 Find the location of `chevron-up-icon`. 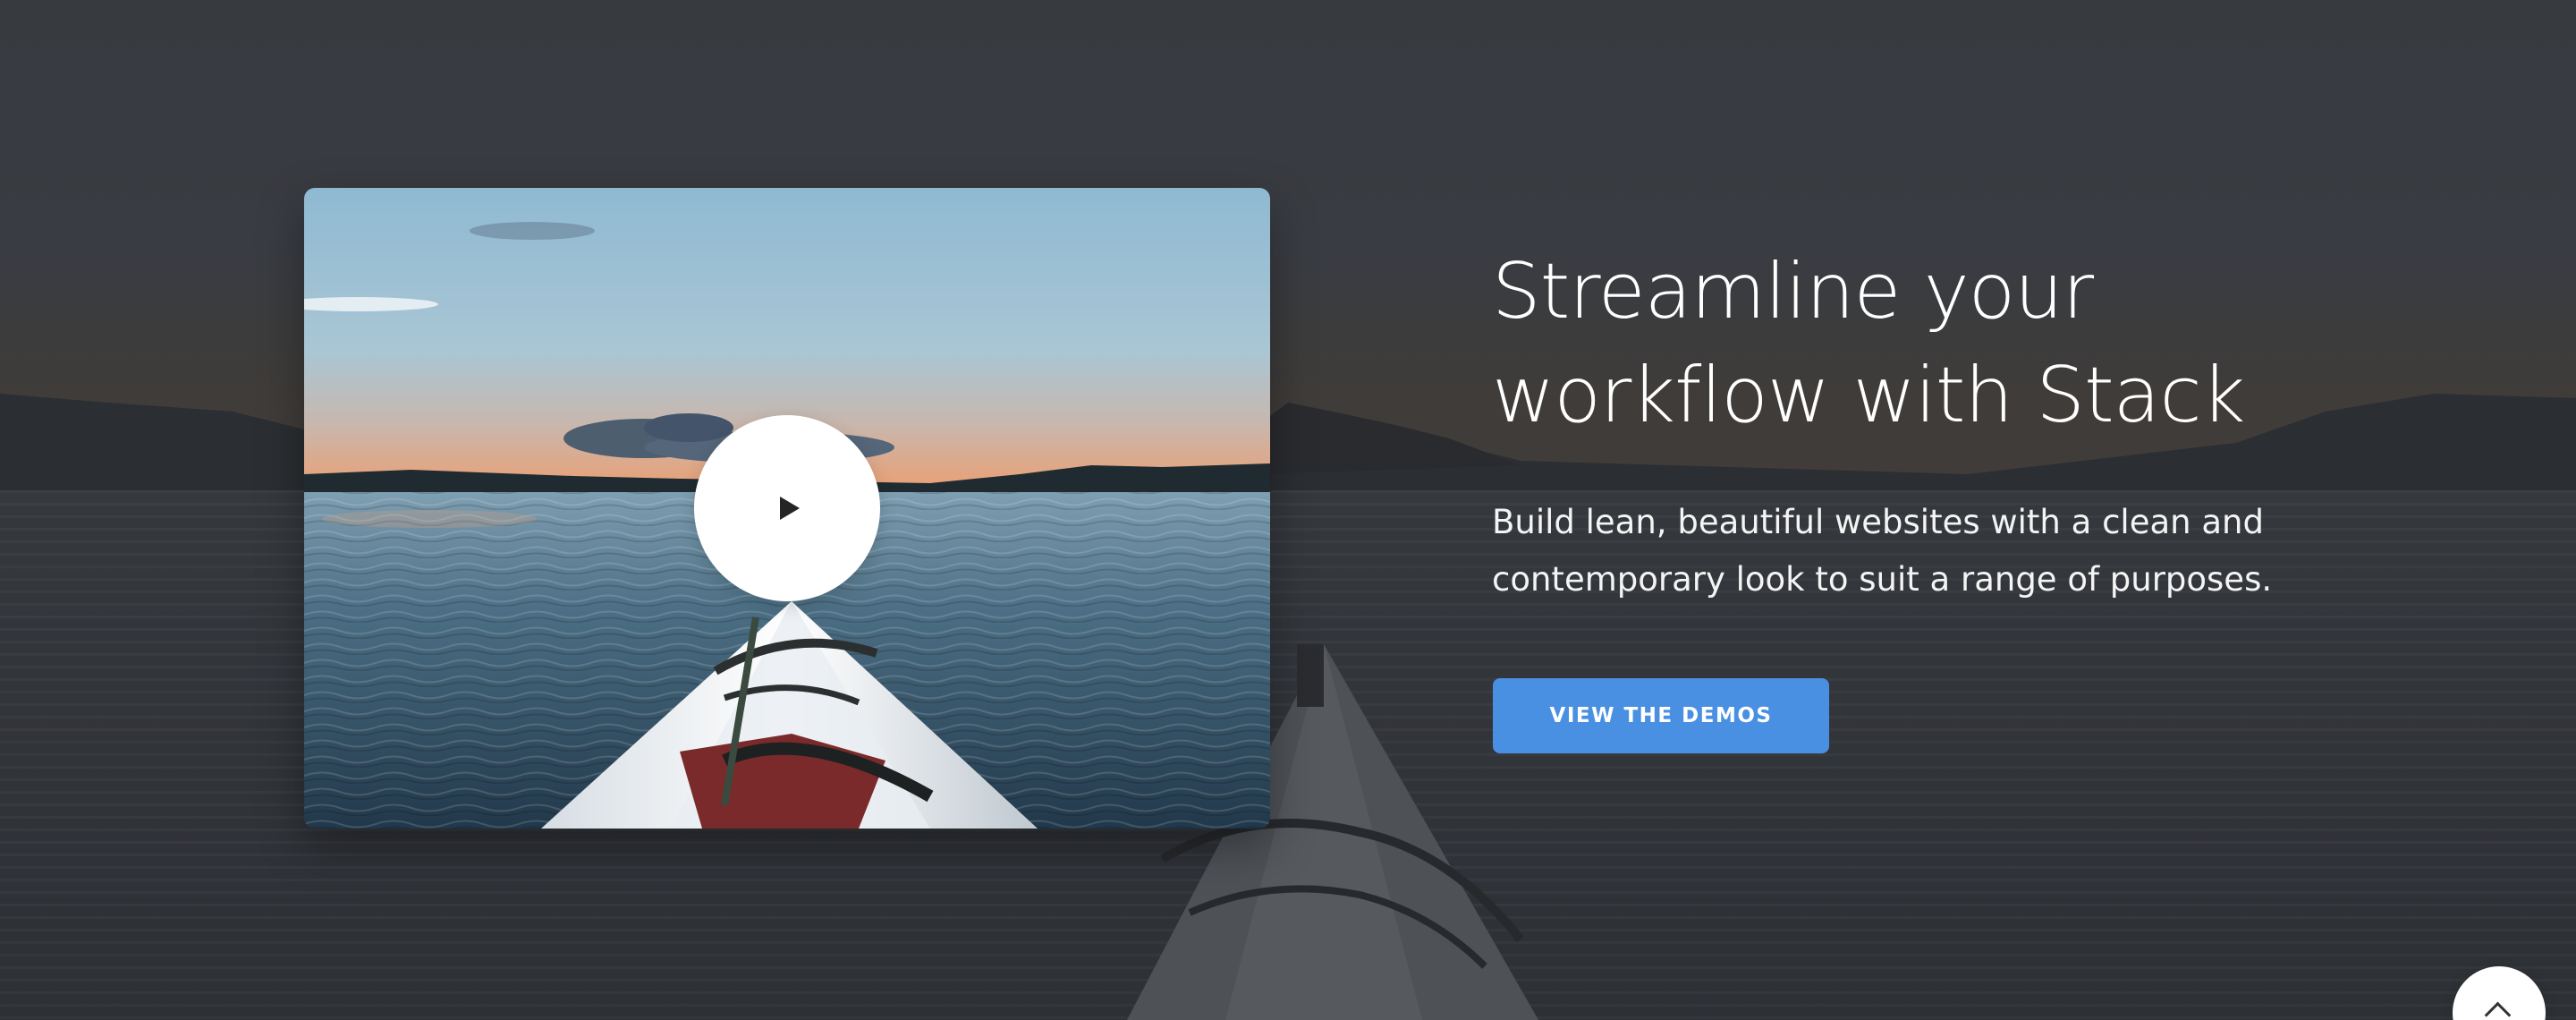

chevron-up-icon is located at coordinates (2498, 1011).